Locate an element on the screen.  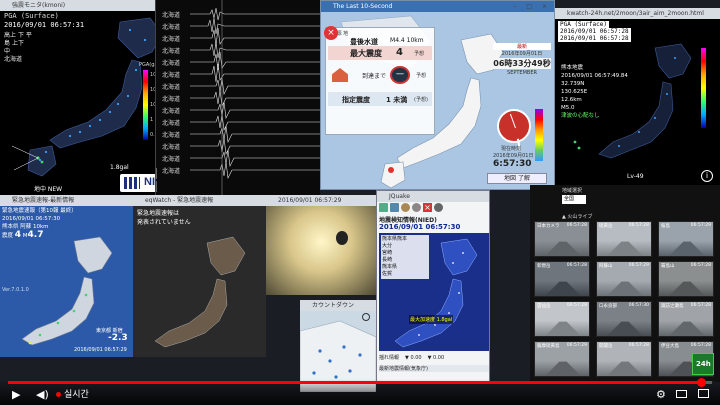
wn-clock-hand-min is located at coordinates (513, 121).